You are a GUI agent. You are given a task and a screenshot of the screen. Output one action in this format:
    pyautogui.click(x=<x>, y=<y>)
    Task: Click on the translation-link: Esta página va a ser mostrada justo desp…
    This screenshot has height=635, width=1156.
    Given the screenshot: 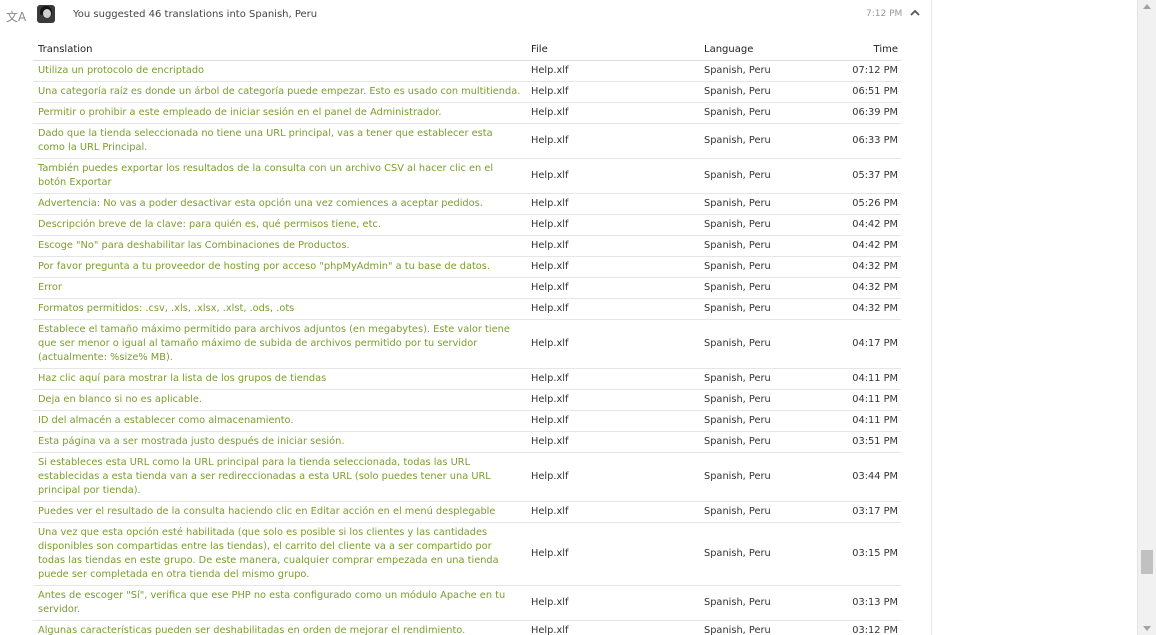 What is the action you would take?
    pyautogui.click(x=279, y=442)
    